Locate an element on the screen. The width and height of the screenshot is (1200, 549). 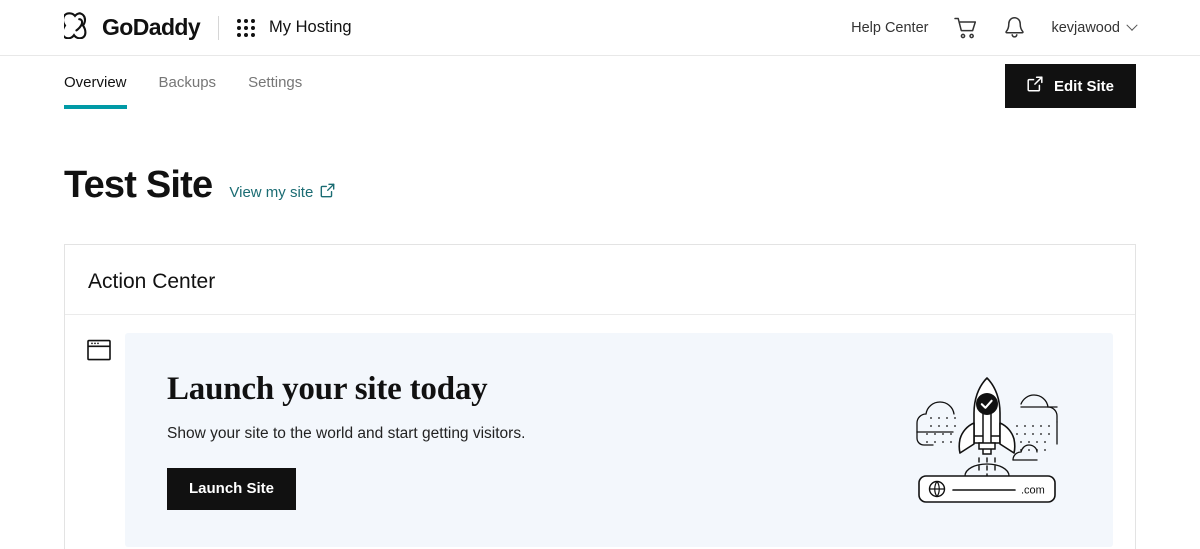
promo-heading: Launch your site today is located at coordinates (327, 388).